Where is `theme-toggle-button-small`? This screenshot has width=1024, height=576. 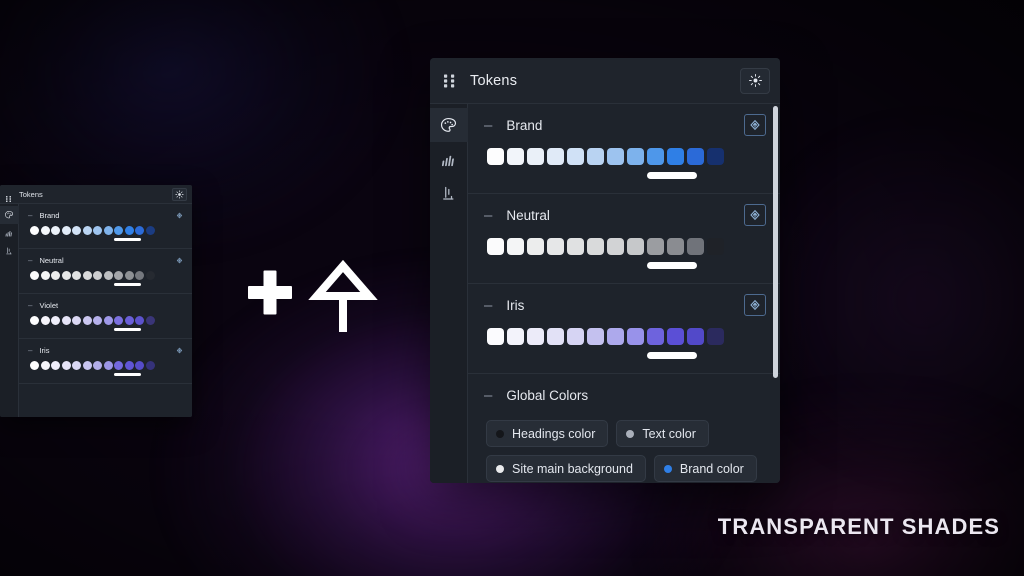 theme-toggle-button-small is located at coordinates (179, 194).